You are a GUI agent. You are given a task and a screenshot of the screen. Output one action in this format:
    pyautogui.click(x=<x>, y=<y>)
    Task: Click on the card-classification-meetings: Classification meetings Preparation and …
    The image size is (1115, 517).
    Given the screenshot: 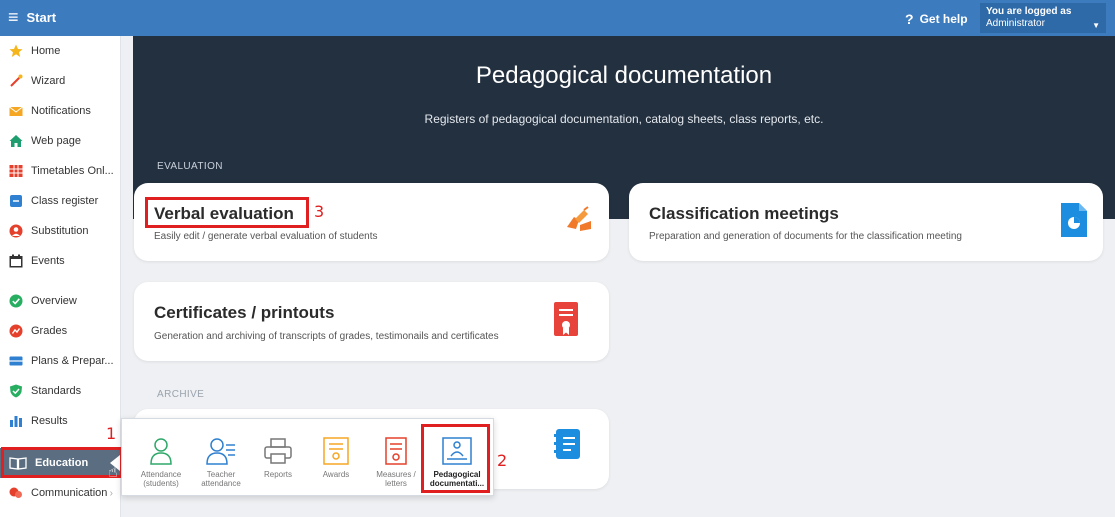 What is the action you would take?
    pyautogui.click(x=866, y=222)
    